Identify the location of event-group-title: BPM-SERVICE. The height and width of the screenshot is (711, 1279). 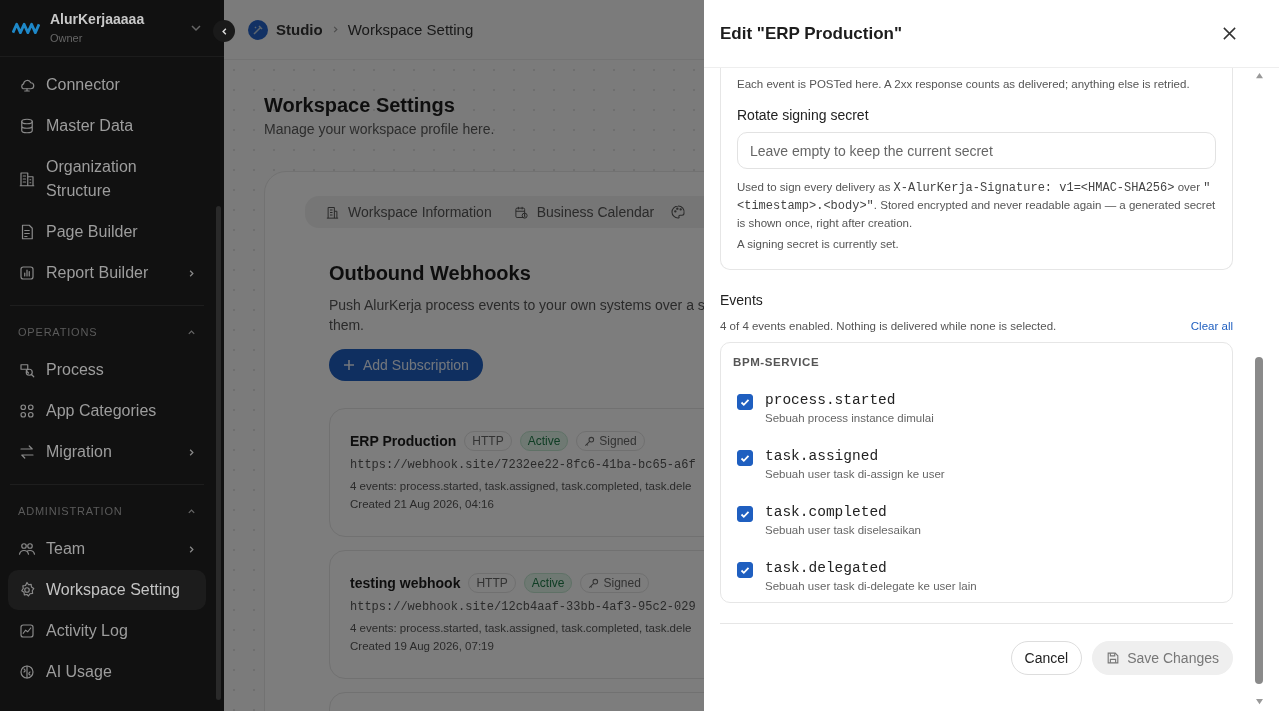
(777, 362).